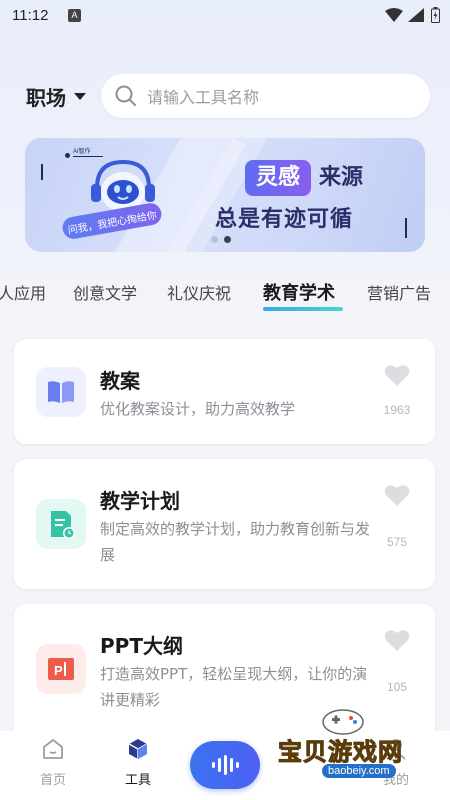 The width and height of the screenshot is (450, 800). Describe the element at coordinates (278, 178) in the screenshot. I see `banner-highlight: 灵感` at that location.